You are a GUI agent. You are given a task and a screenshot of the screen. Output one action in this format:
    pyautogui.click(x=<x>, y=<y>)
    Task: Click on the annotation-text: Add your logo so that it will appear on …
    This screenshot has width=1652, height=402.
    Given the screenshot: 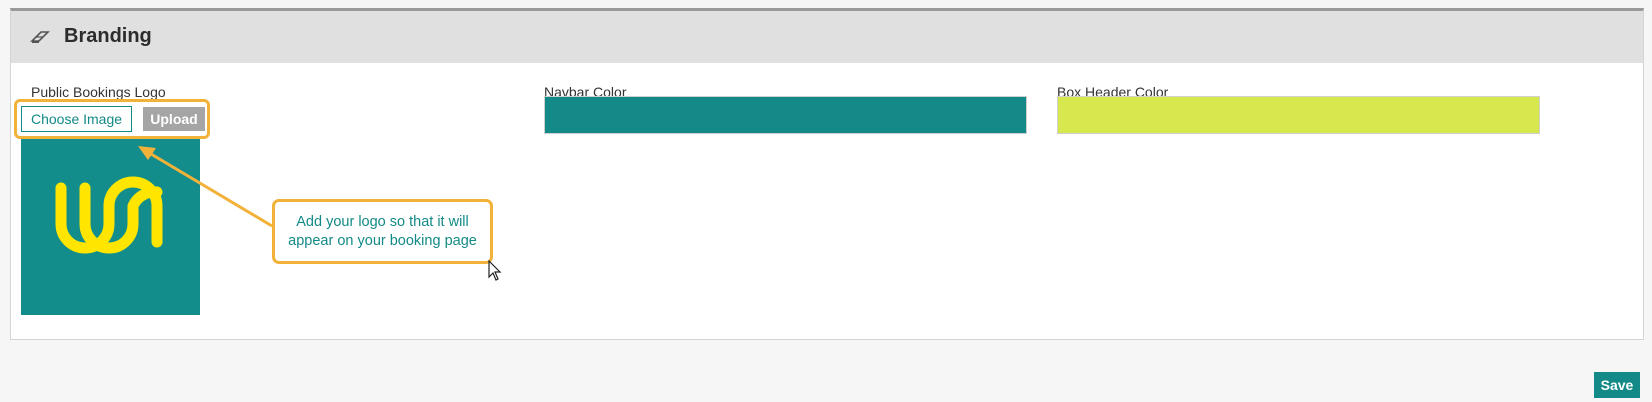 What is the action you would take?
    pyautogui.click(x=382, y=231)
    